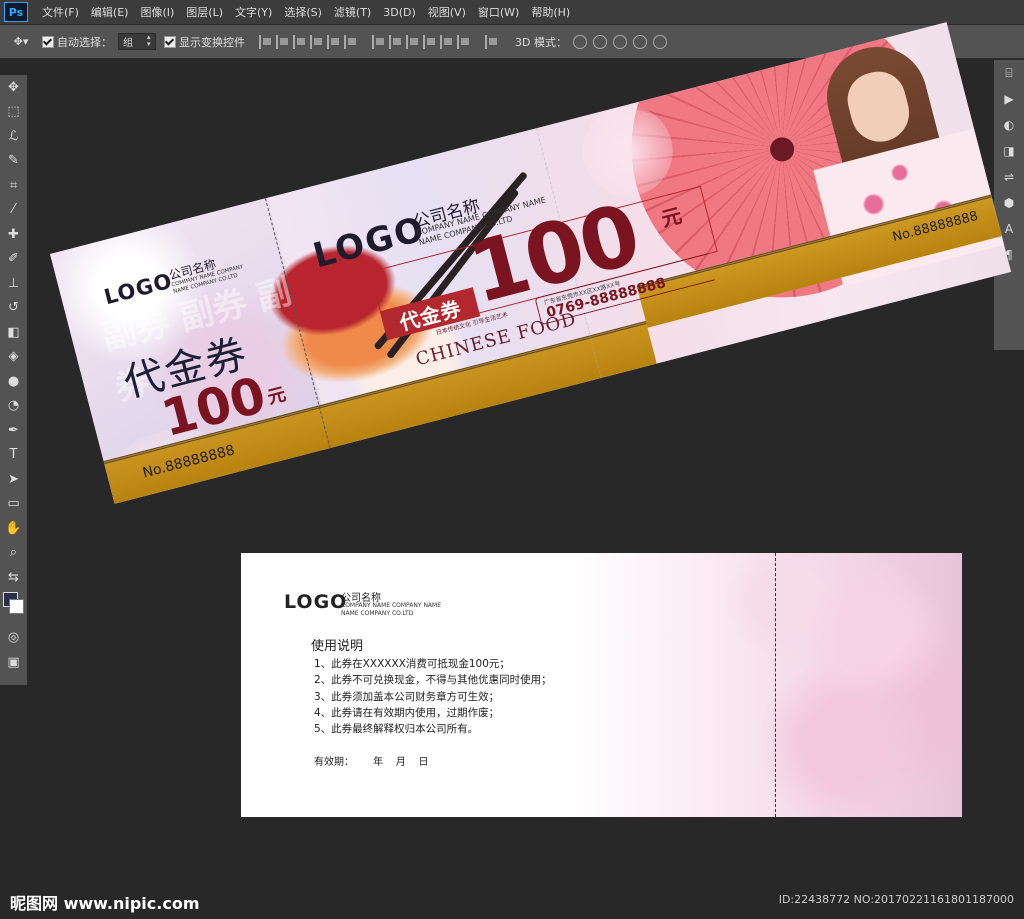  Describe the element at coordinates (1009, 99) in the screenshot. I see `actions-panel-icon: ▶` at that location.